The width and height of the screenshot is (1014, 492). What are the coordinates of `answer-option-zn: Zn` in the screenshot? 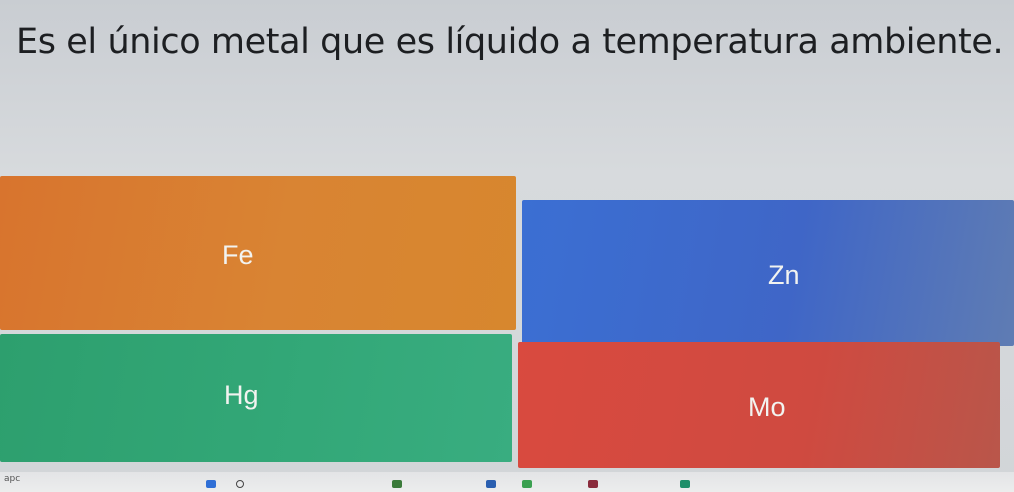 It's located at (768, 273).